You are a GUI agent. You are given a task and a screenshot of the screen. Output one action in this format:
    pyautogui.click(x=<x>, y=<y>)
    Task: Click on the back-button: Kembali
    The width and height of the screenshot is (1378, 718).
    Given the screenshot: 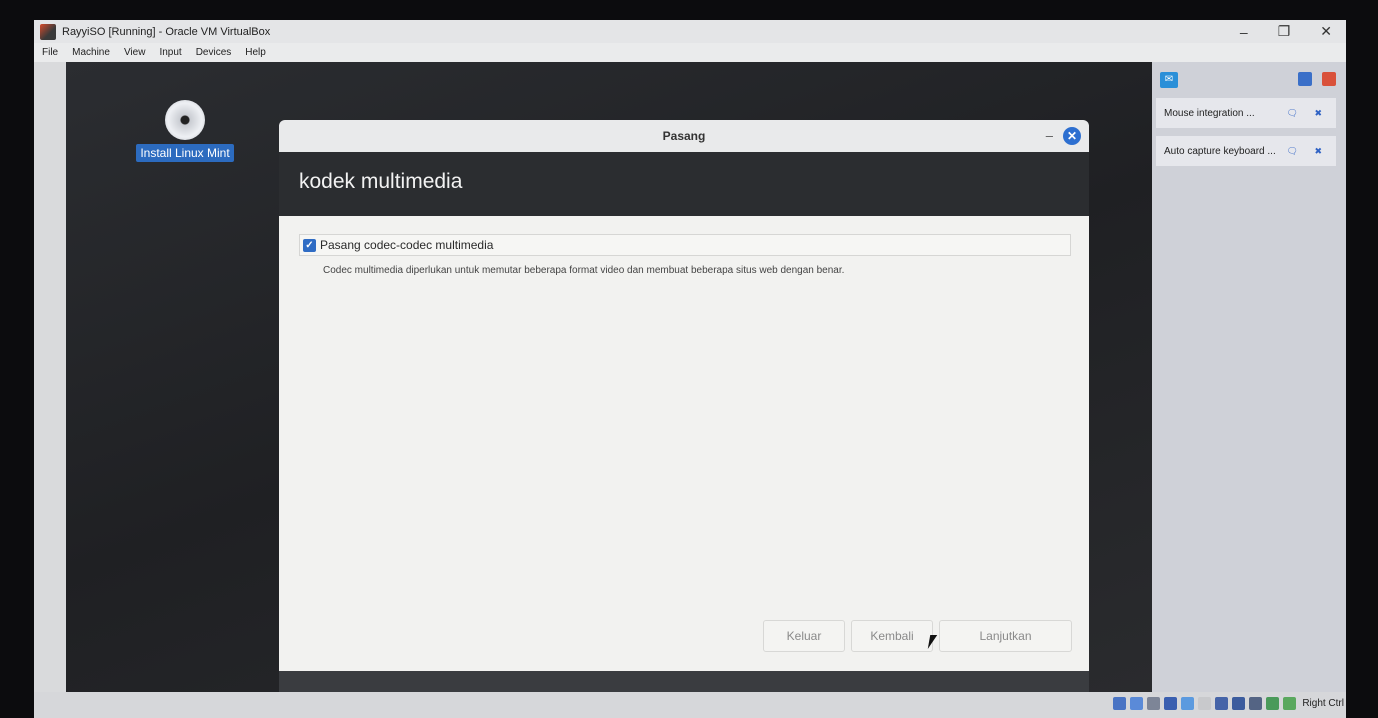 What is the action you would take?
    pyautogui.click(x=892, y=636)
    